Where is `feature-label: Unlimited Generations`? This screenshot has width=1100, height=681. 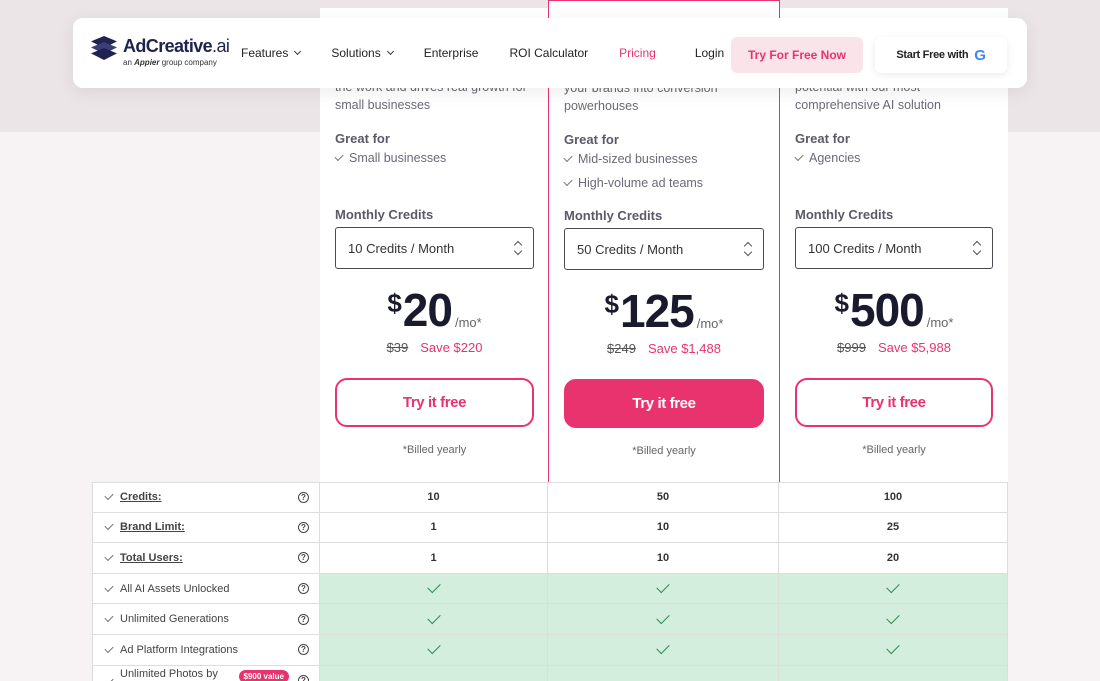 feature-label: Unlimited Generations is located at coordinates (174, 619).